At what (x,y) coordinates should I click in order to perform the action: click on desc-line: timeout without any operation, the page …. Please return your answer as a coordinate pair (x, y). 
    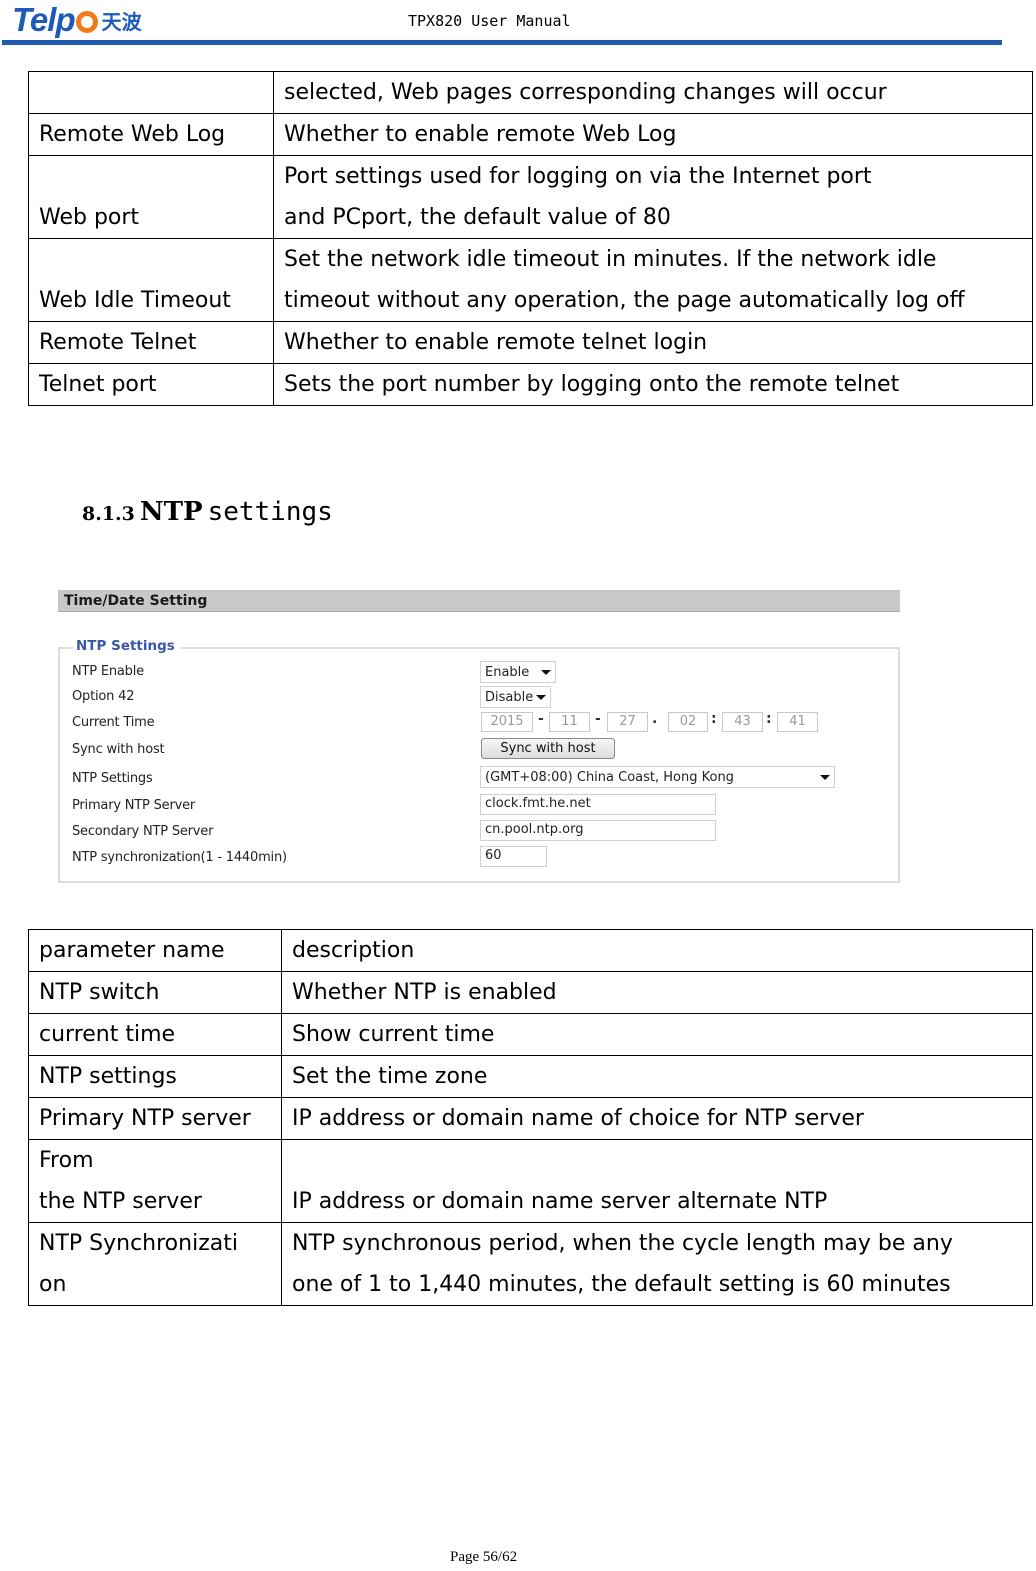
    Looking at the image, I should click on (624, 300).